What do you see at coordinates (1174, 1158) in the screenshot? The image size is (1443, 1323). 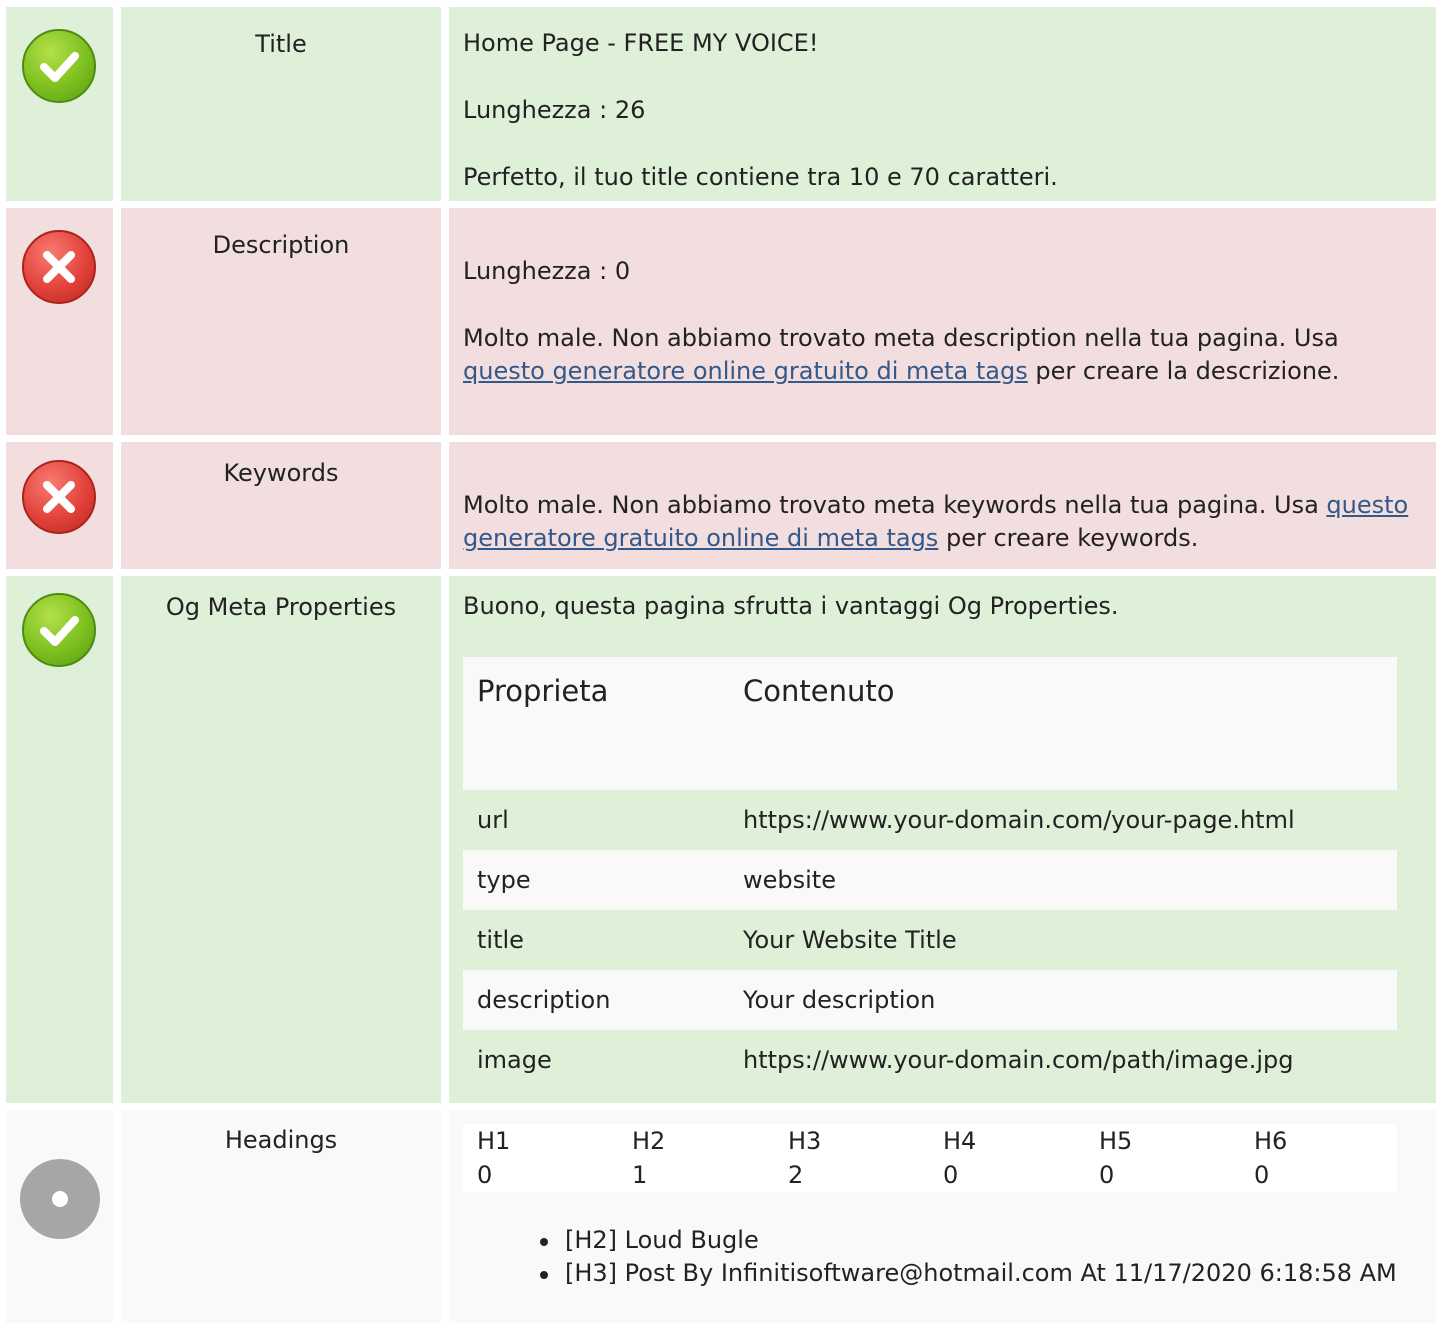 I see `heading-count-cell: H5 0` at bounding box center [1174, 1158].